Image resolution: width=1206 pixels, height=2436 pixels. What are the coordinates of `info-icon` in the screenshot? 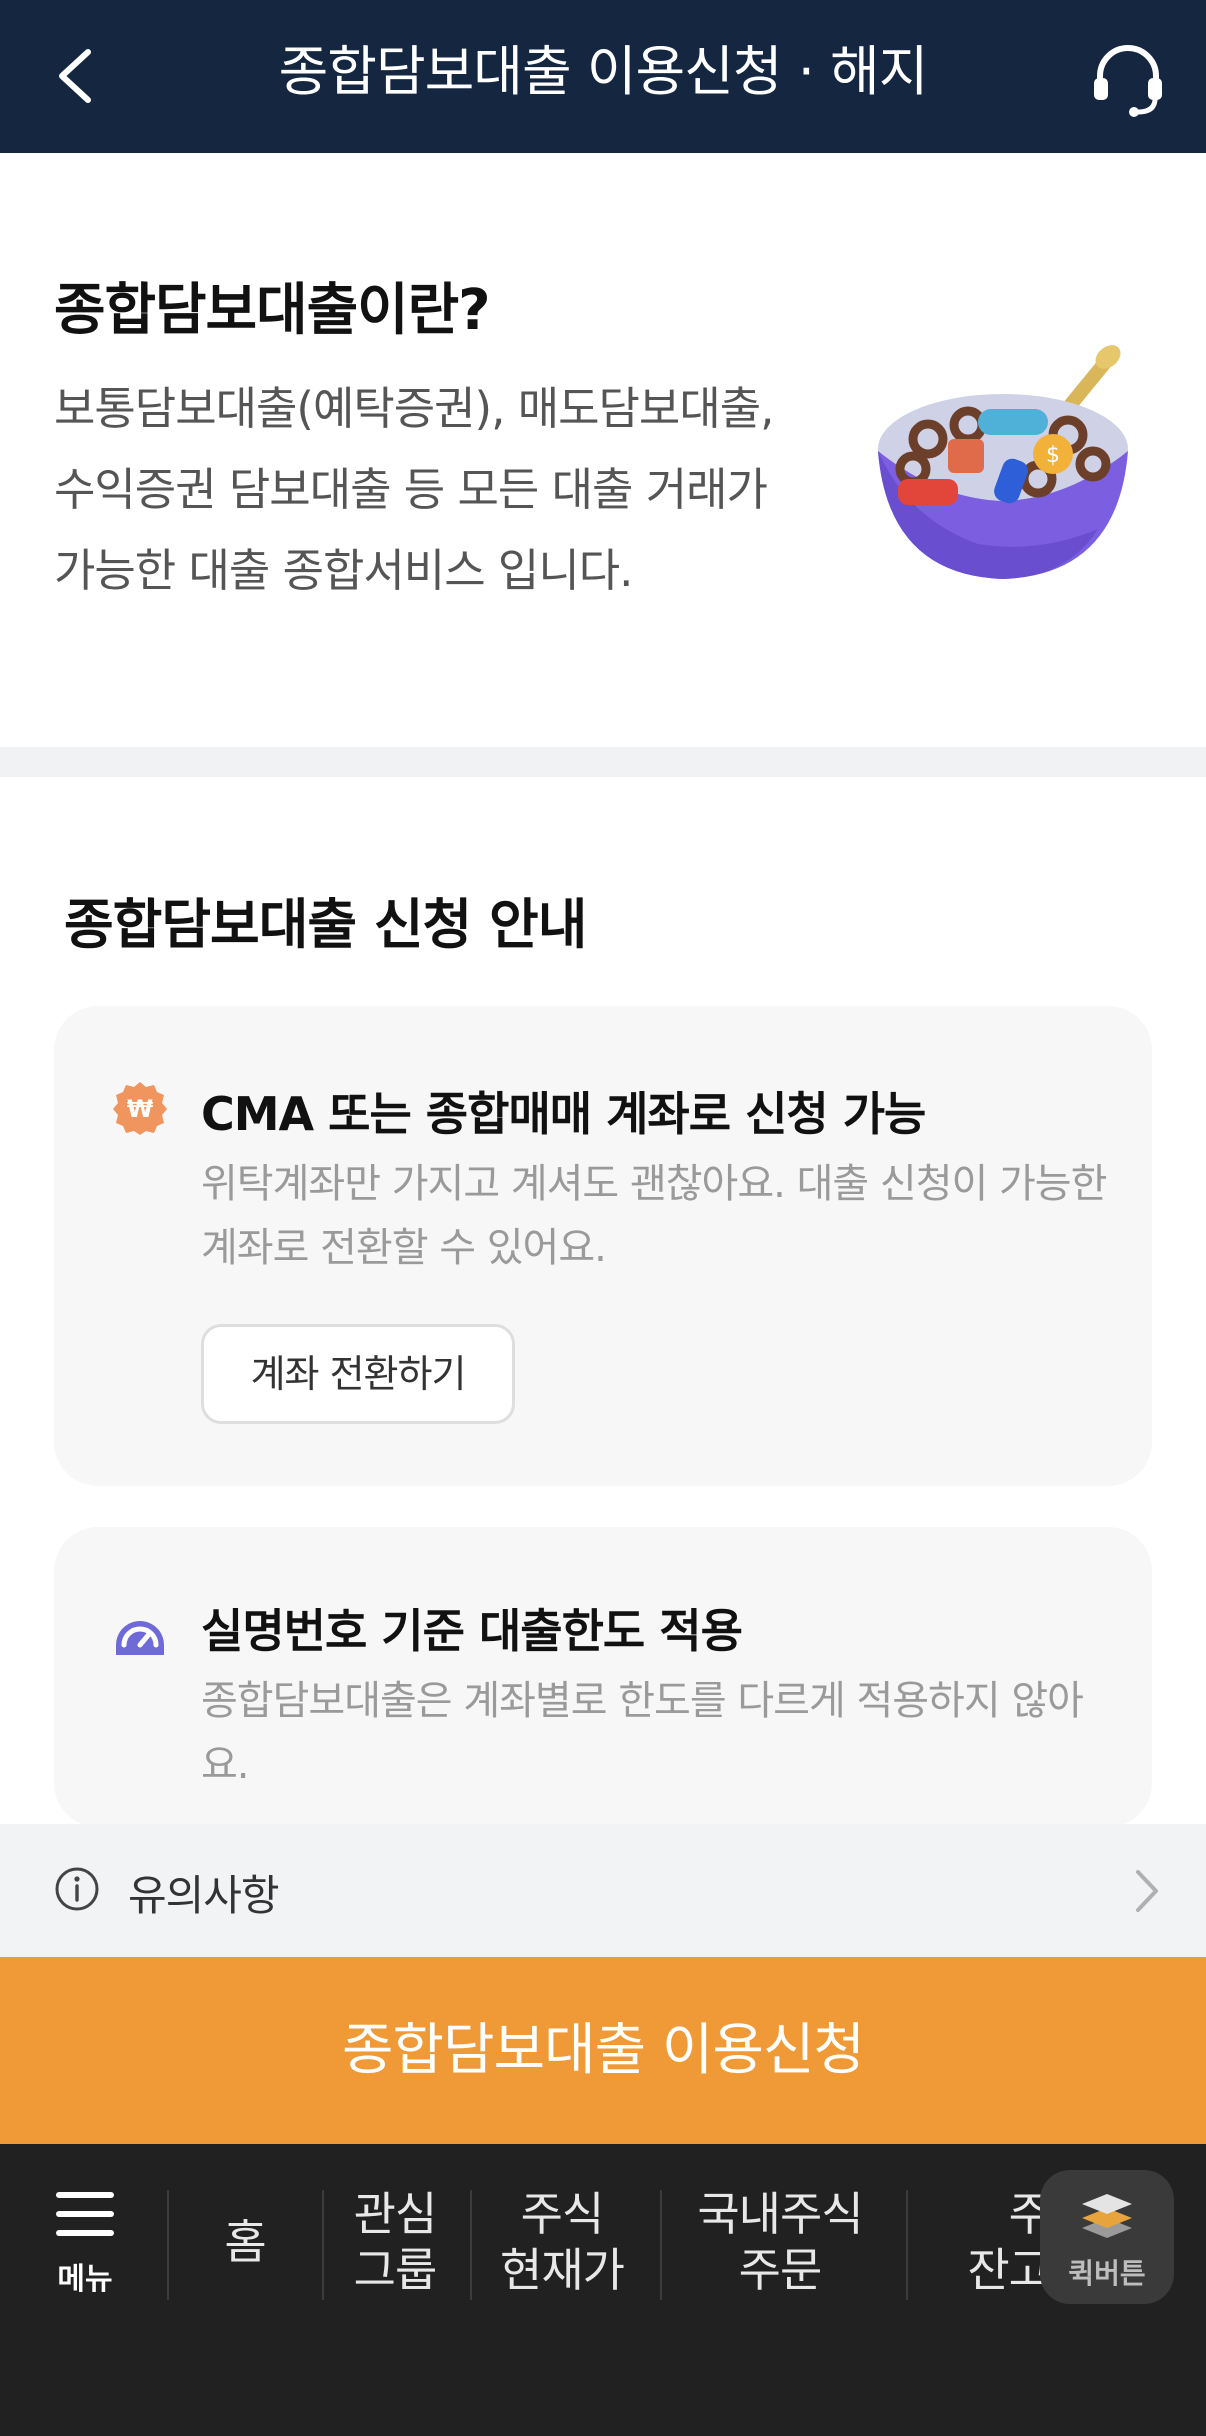 It's located at (77, 1889).